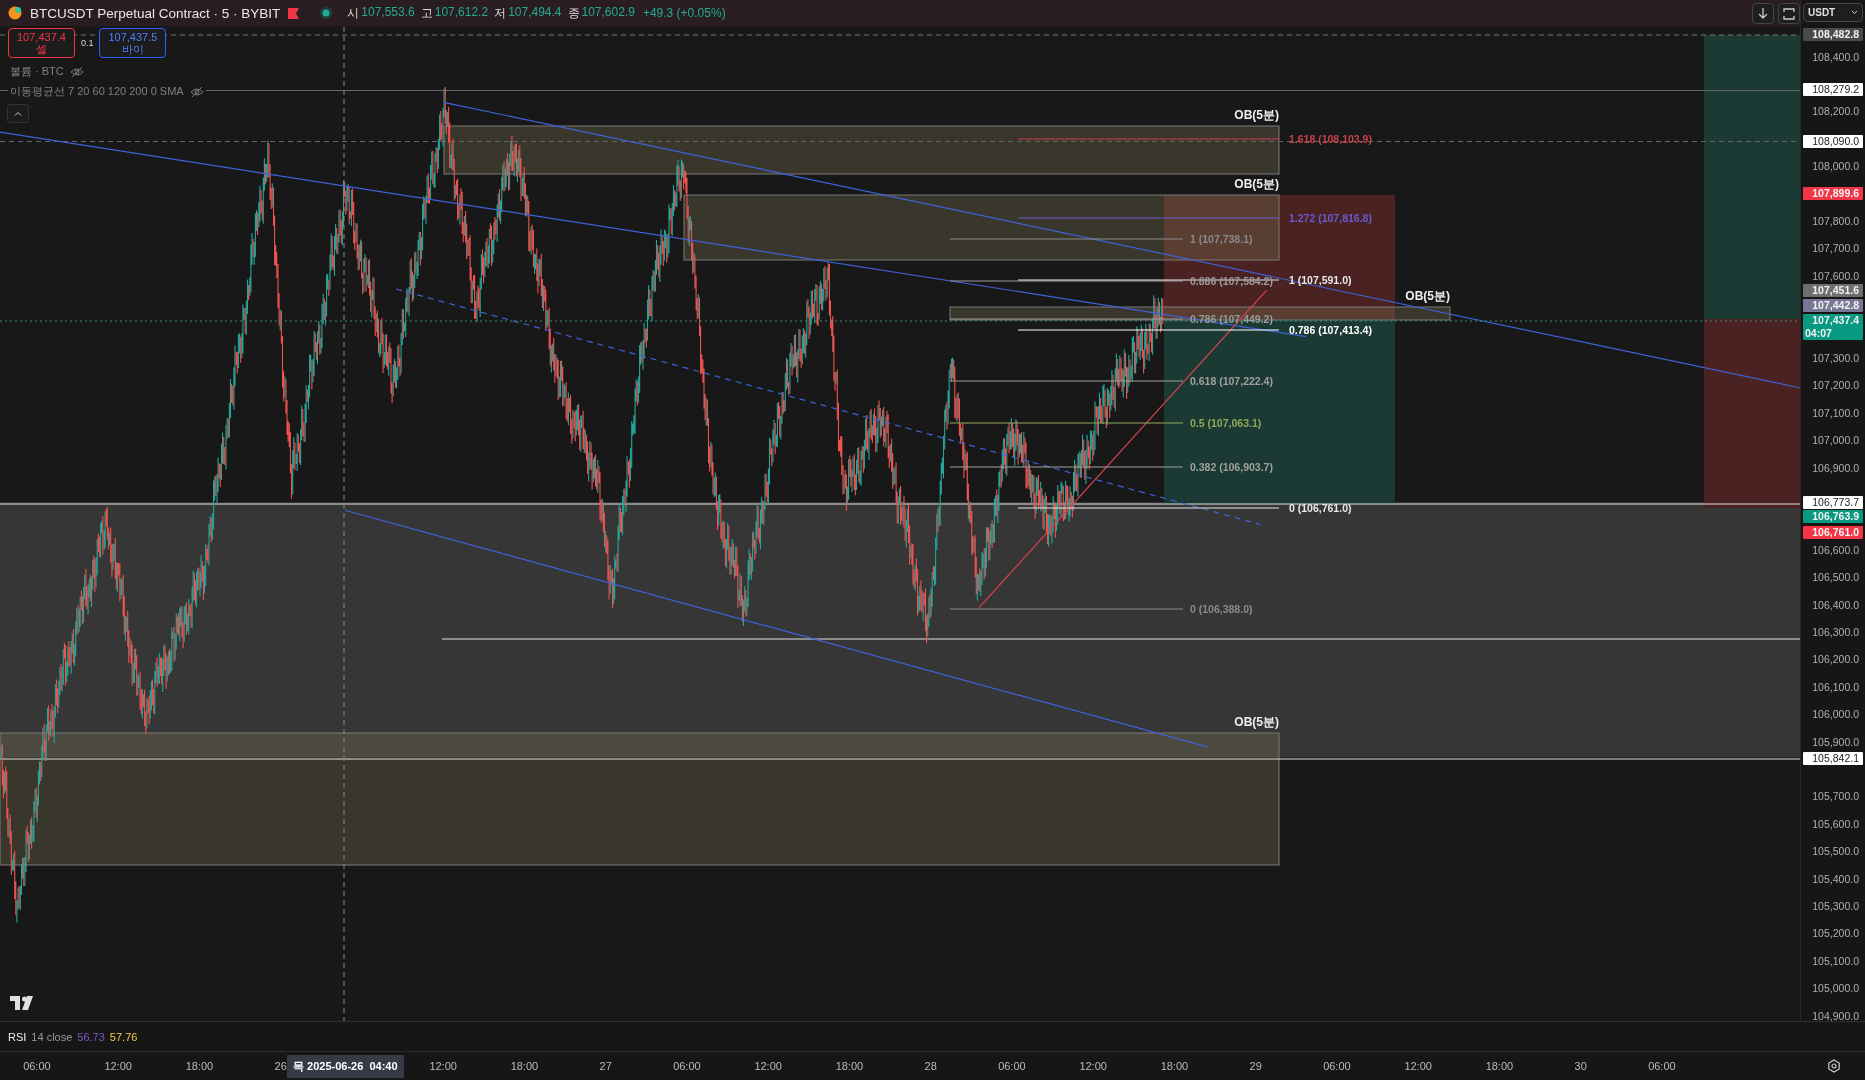  Describe the element at coordinates (353, 13) in the screenshot. I see `ohlc-label: 시` at that location.